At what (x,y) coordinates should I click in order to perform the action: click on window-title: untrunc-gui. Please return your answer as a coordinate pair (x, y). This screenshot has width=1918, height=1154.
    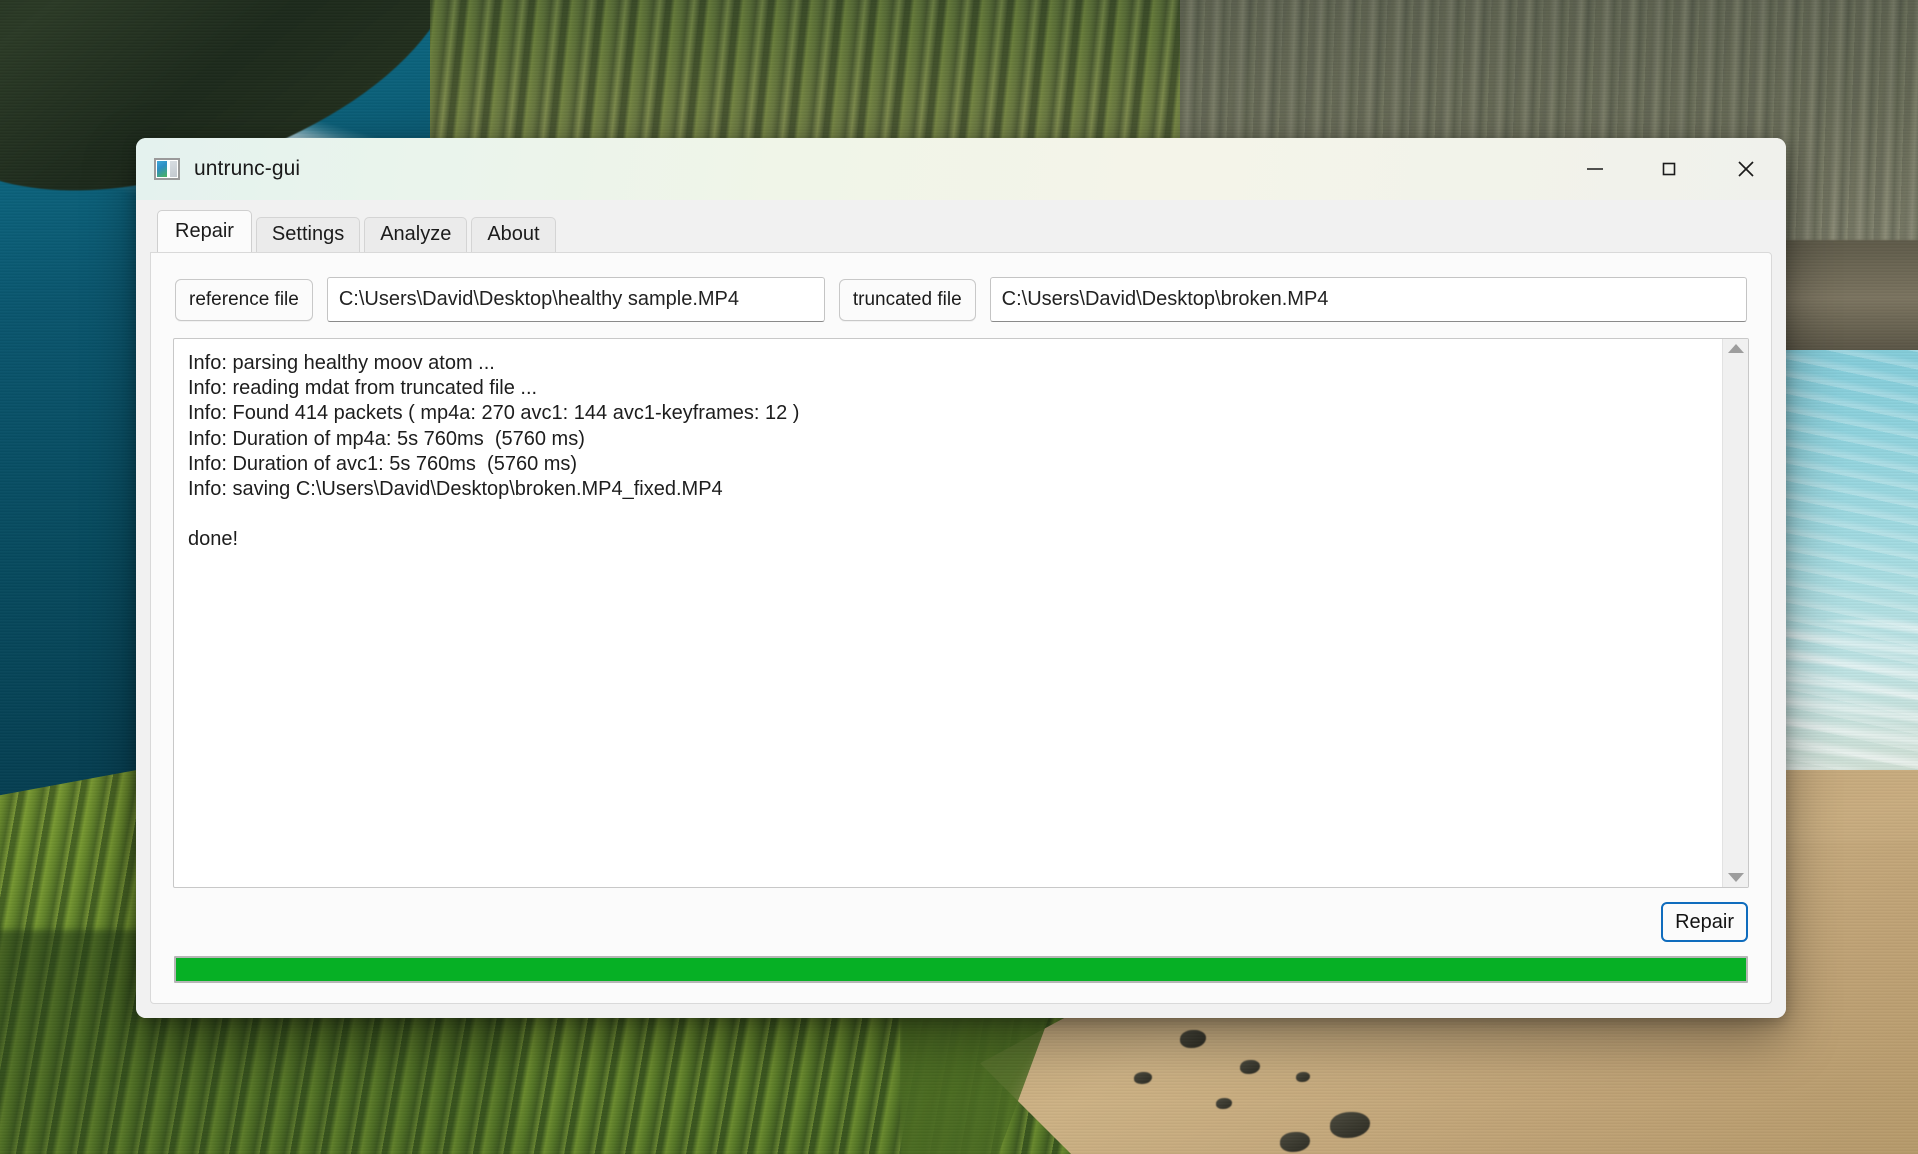
    Looking at the image, I should click on (247, 168).